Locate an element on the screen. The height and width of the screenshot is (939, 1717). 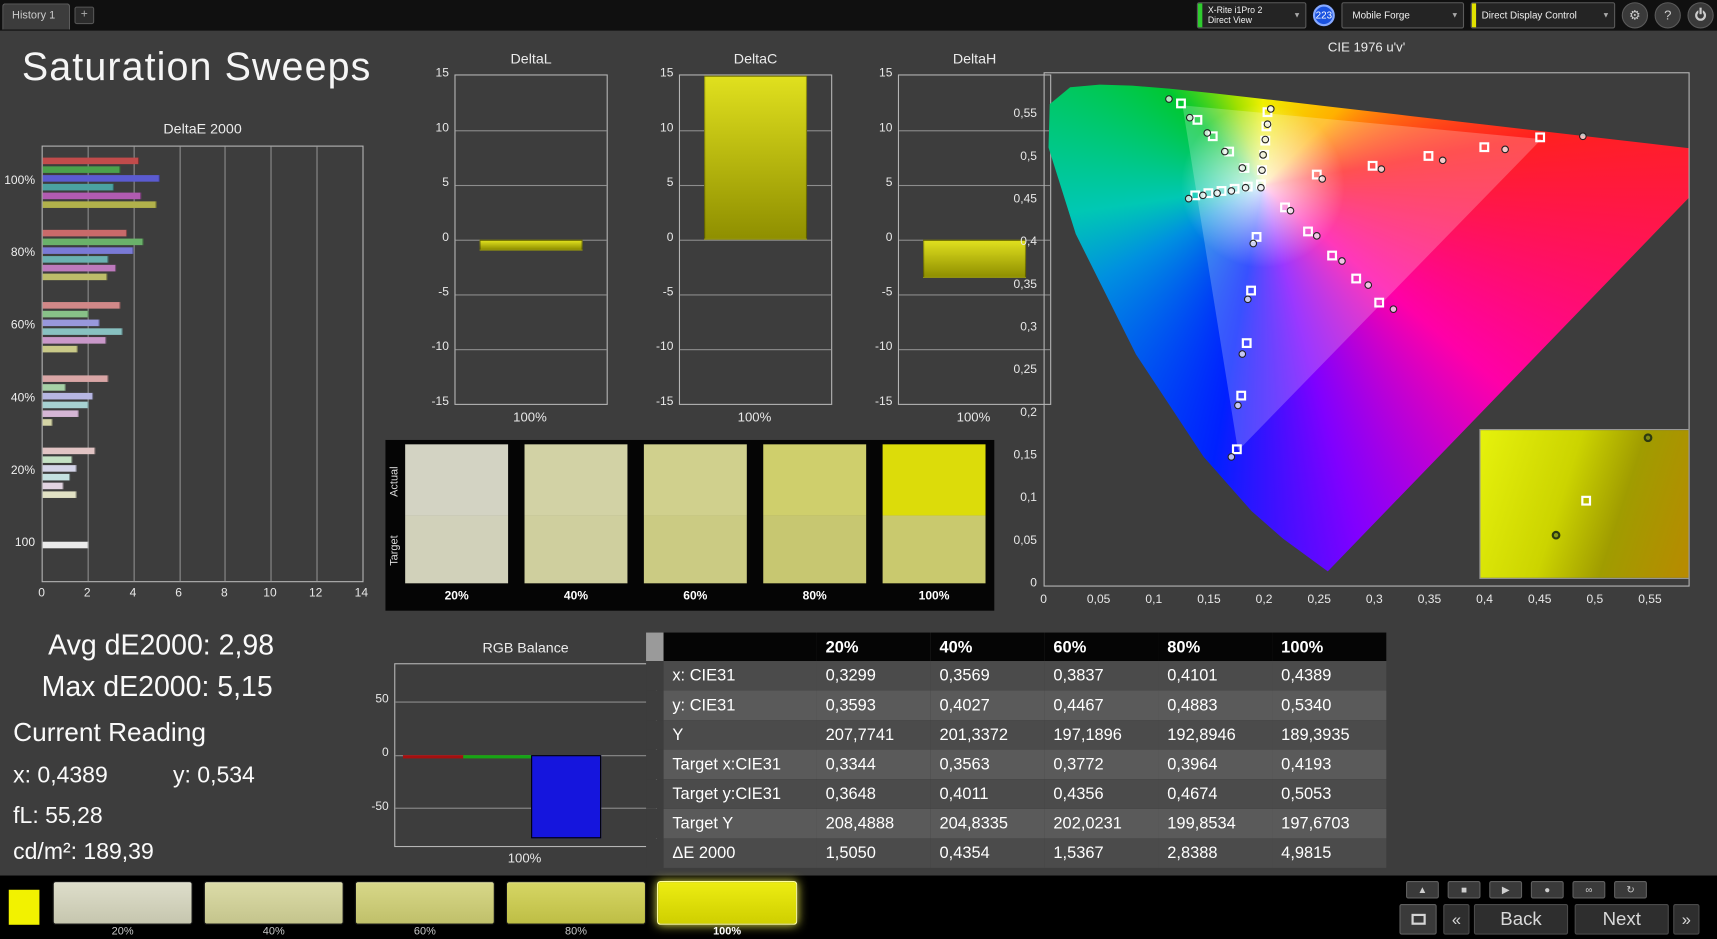
help-icon: ? is located at coordinates (1668, 15).